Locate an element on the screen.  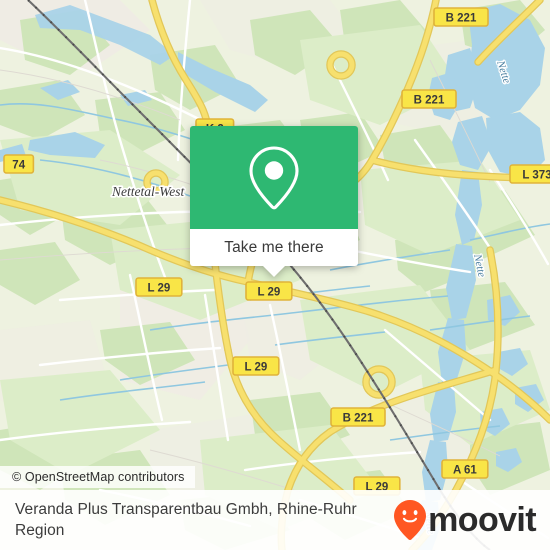
road-shield: L 373 is located at coordinates (529, 174).